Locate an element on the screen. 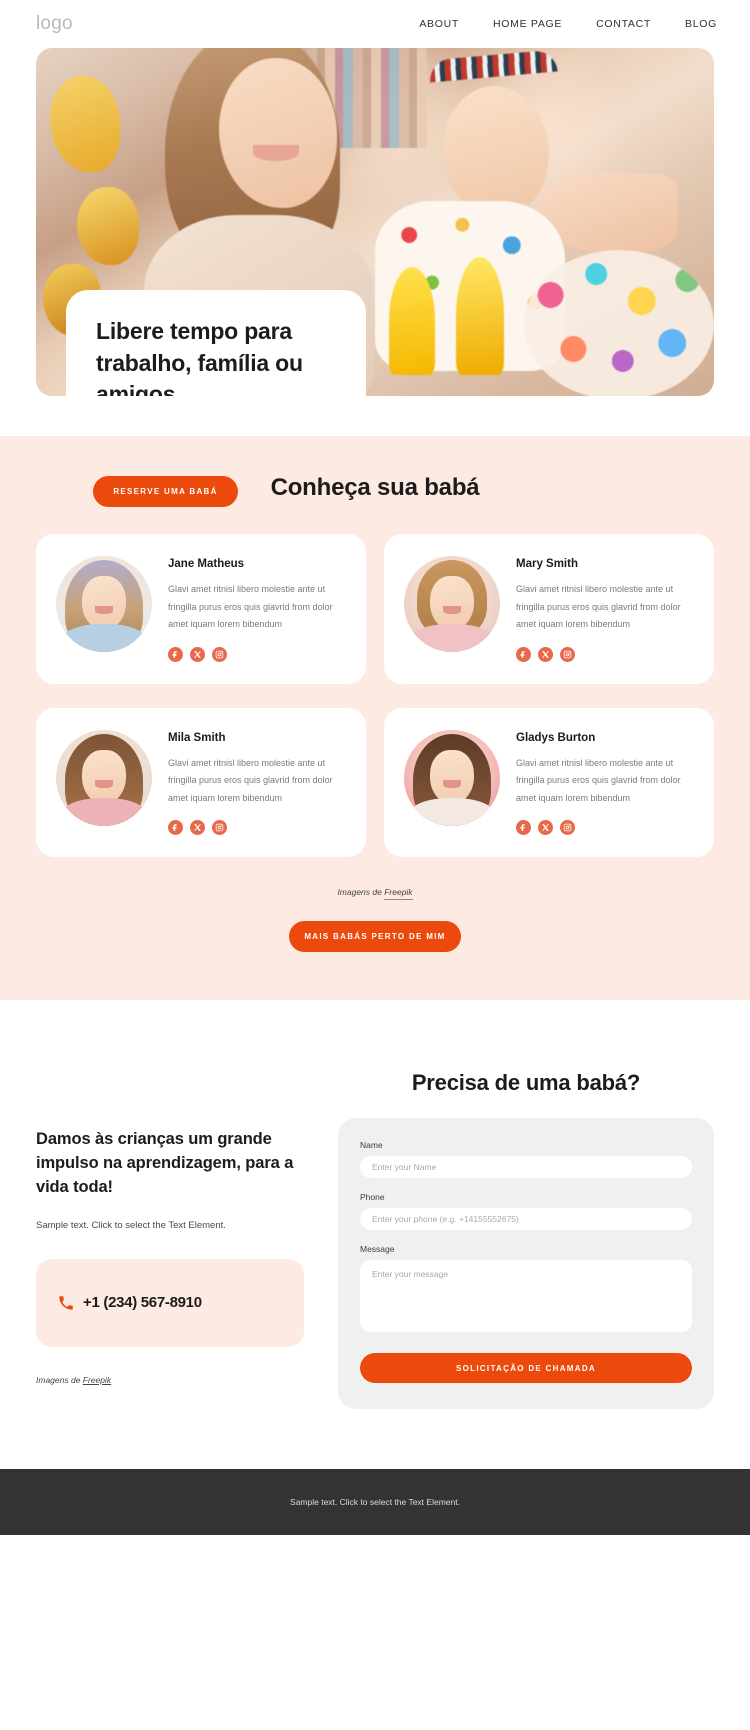 The height and width of the screenshot is (1730, 750). nav-item-blog: BLOG is located at coordinates (701, 24).